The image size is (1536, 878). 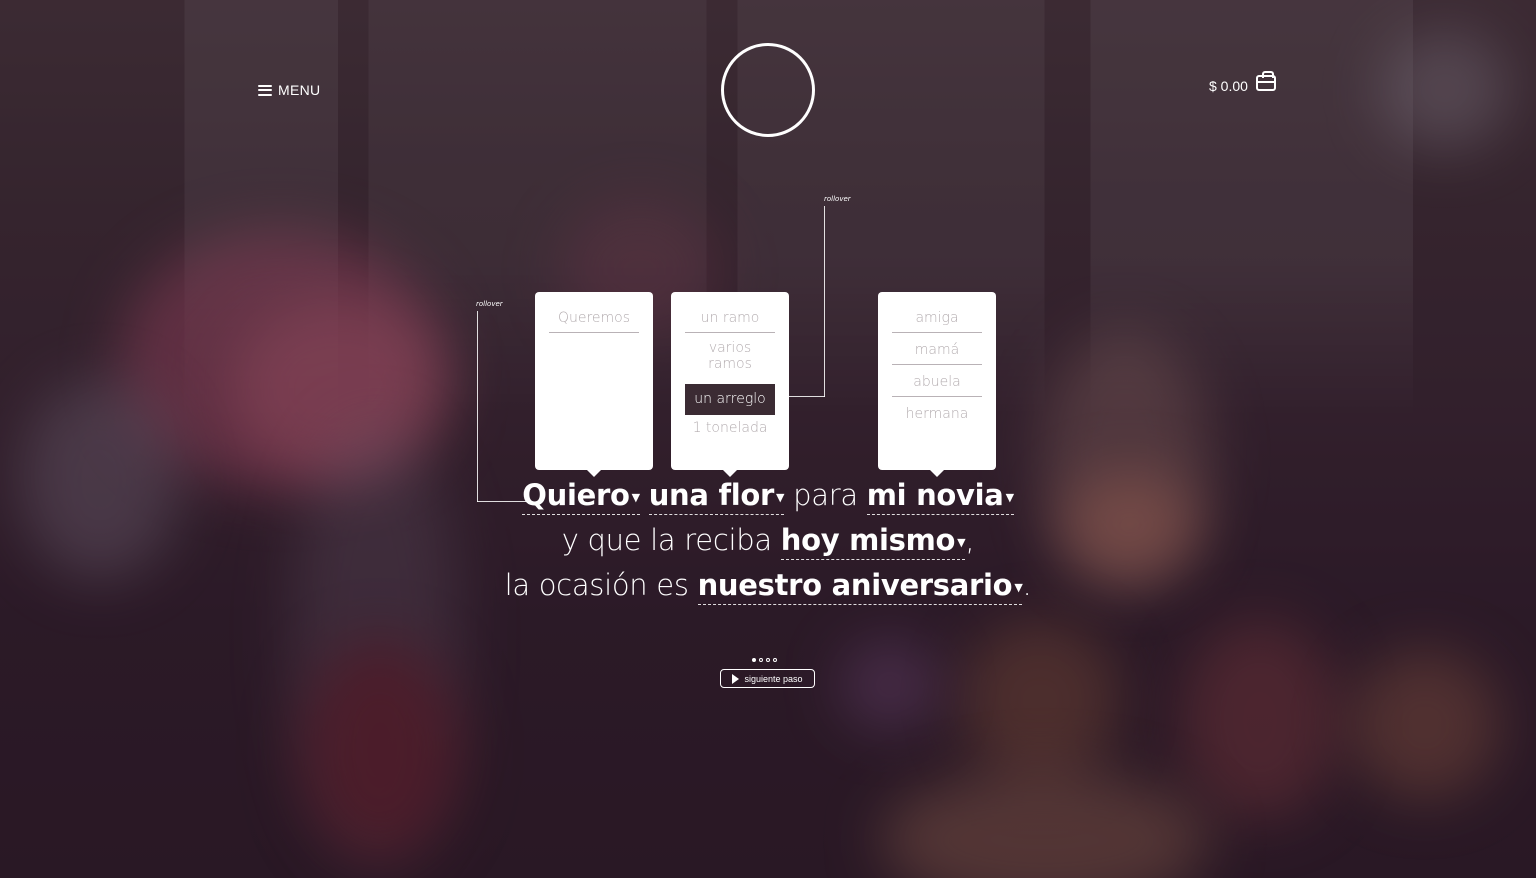 I want to click on recipient-option: hermana, so click(x=937, y=412).